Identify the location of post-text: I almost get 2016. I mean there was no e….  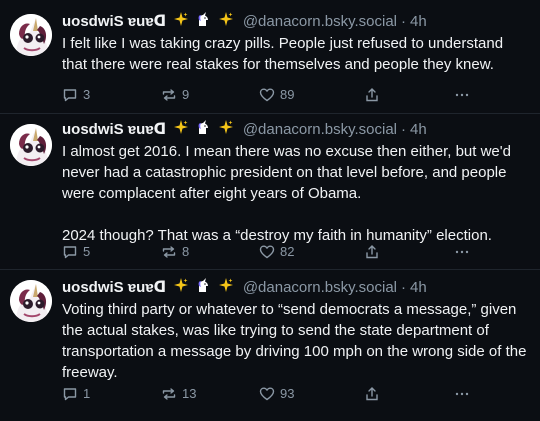
(286, 172).